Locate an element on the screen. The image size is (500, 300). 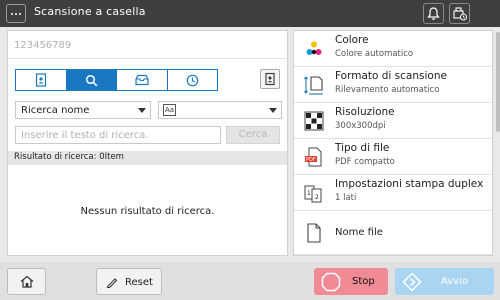
svg-text: PDF is located at coordinates (311, 160).